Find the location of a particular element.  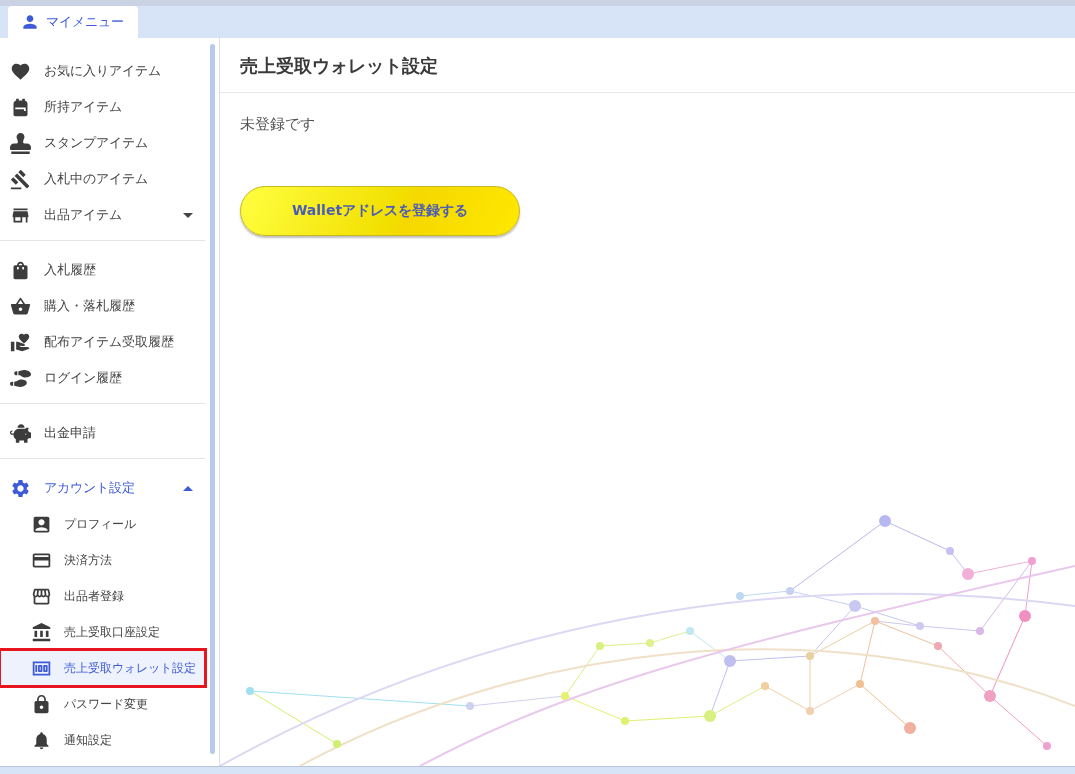

sidebar-item: 配布アイテム受取履歴 is located at coordinates (102, 342).